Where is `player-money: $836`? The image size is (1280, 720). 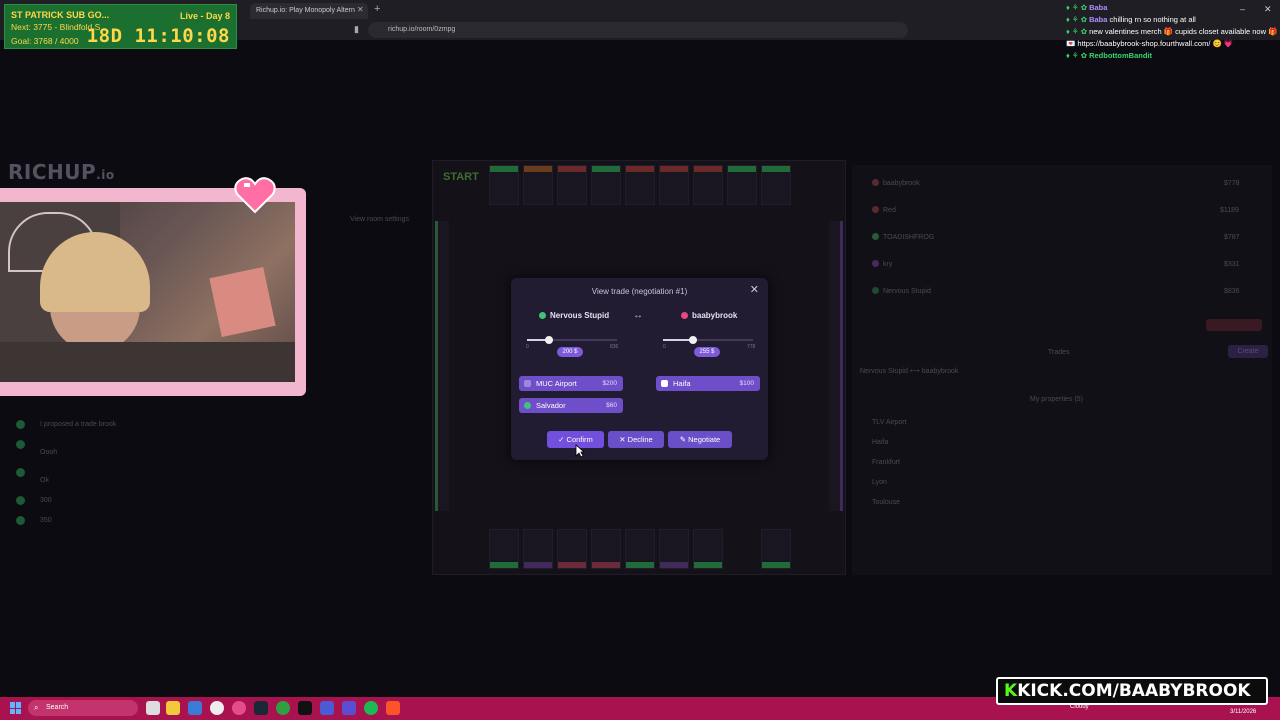
player-money: $836 is located at coordinates (1232, 291).